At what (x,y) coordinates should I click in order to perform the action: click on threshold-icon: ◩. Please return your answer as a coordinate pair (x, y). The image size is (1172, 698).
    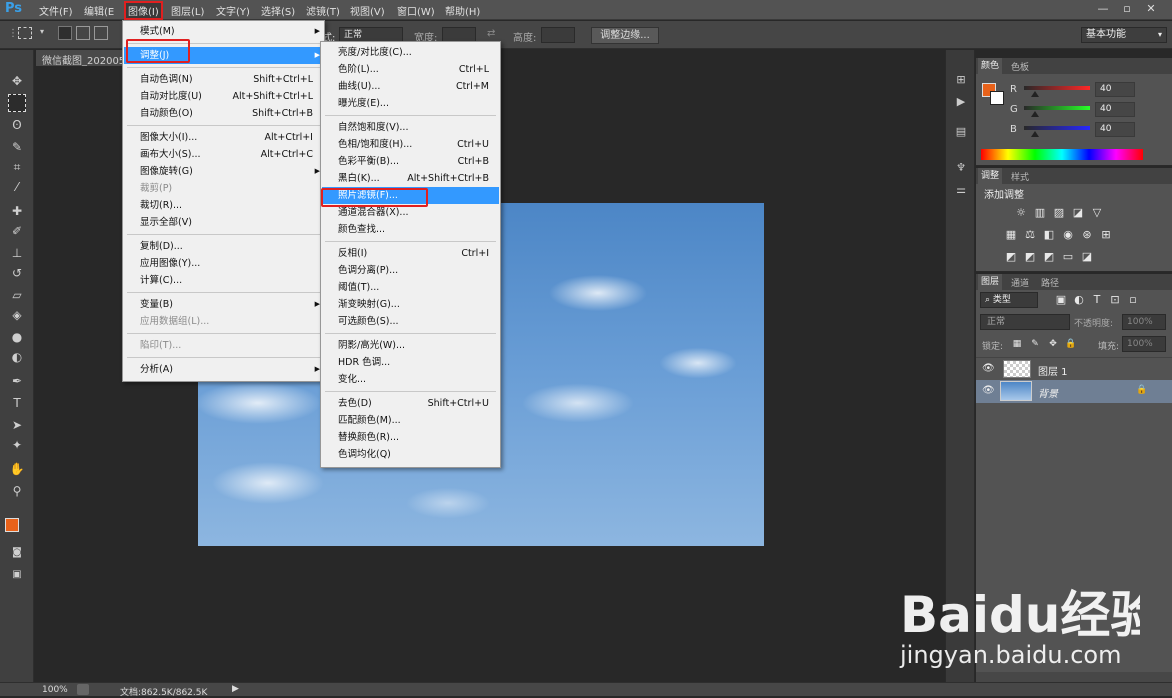
    Looking at the image, I should click on (1049, 257).